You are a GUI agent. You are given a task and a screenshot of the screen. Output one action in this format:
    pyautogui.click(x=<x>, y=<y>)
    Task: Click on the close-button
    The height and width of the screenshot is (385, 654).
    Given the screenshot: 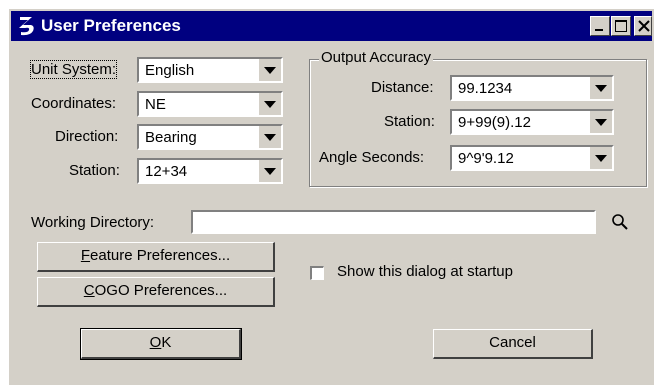 What is the action you would take?
    pyautogui.click(x=643, y=26)
    